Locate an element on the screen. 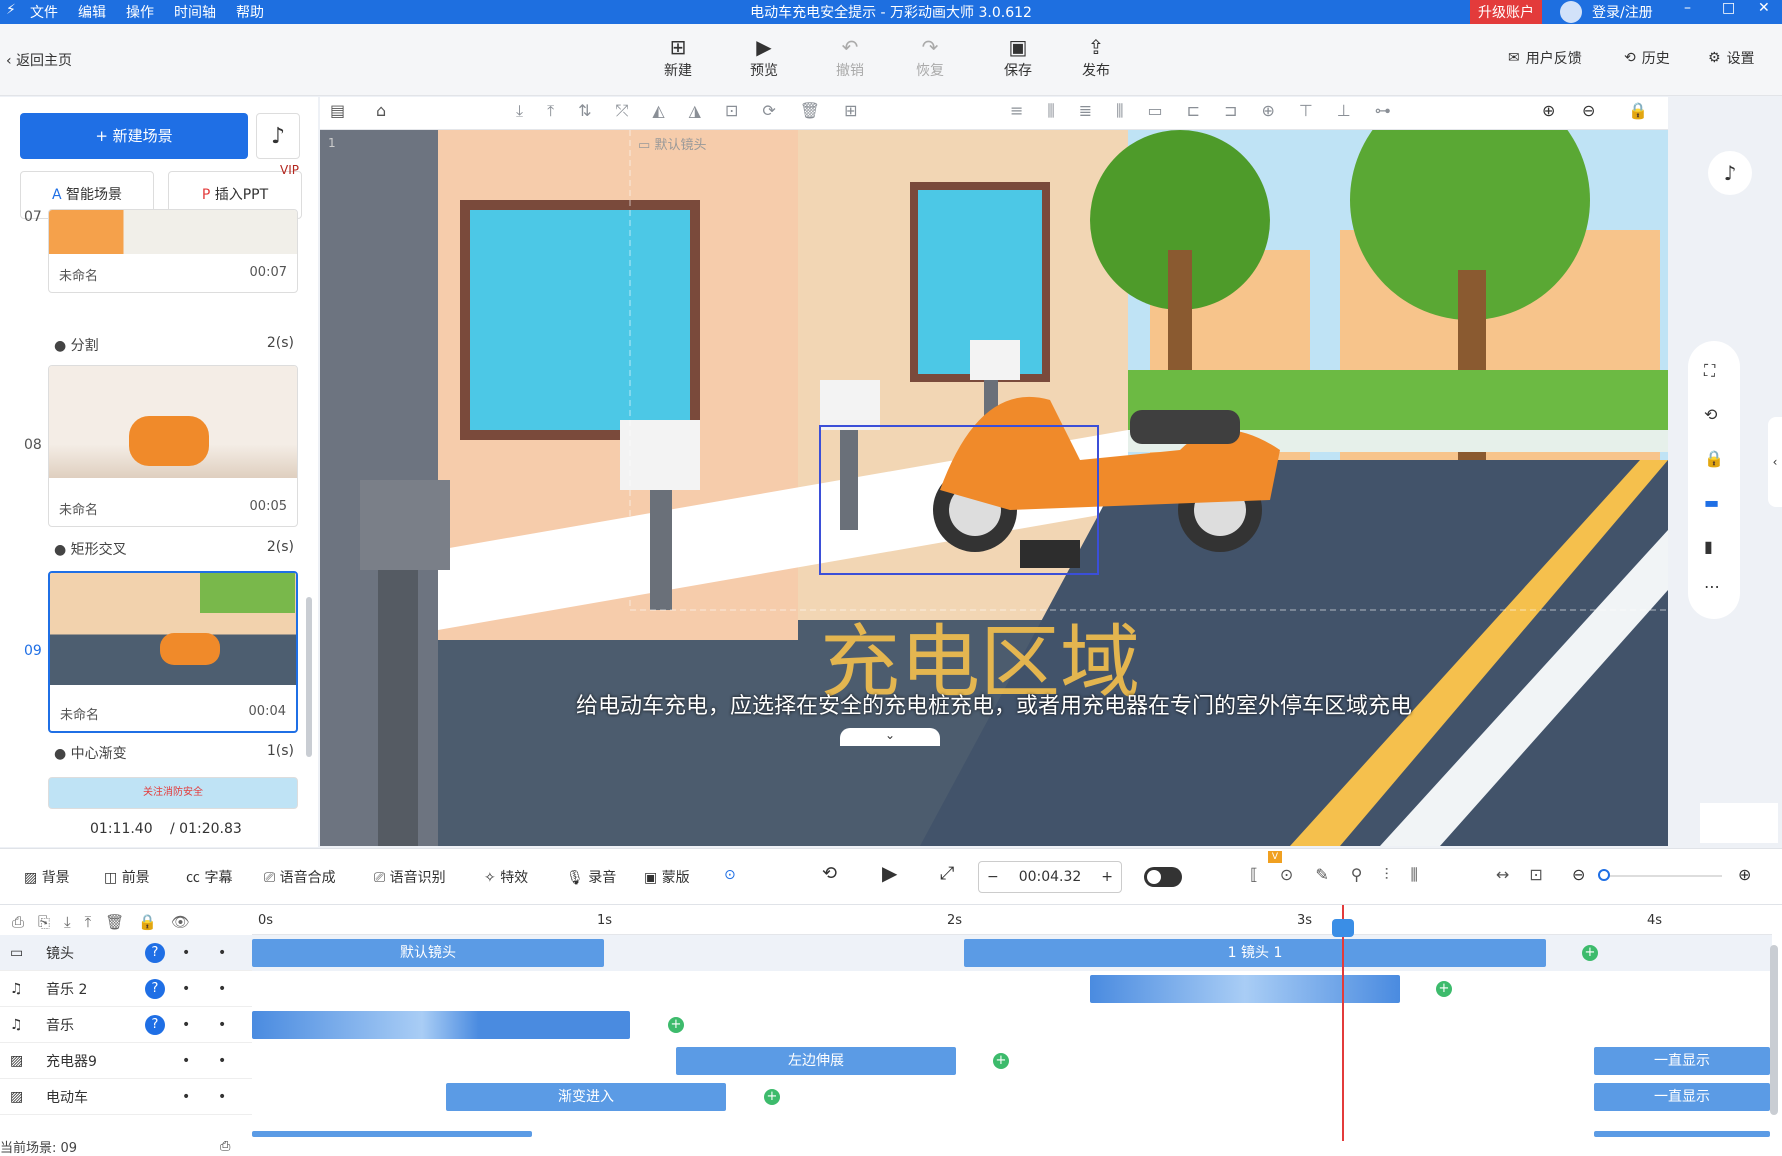  publish-button: ⇪ 发布 is located at coordinates (1096, 57).